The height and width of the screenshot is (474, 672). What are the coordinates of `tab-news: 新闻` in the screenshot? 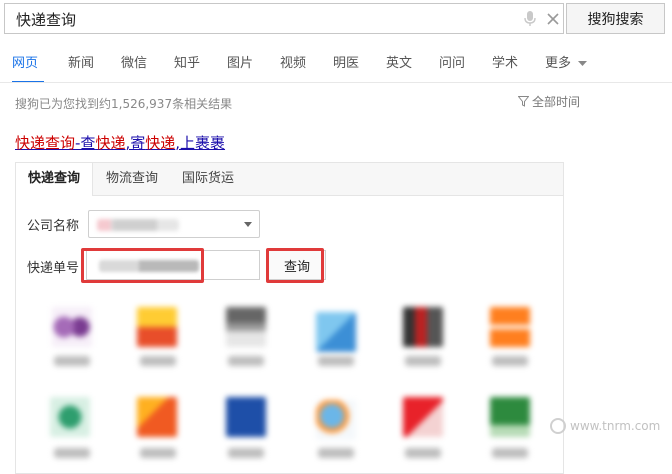 It's located at (81, 61).